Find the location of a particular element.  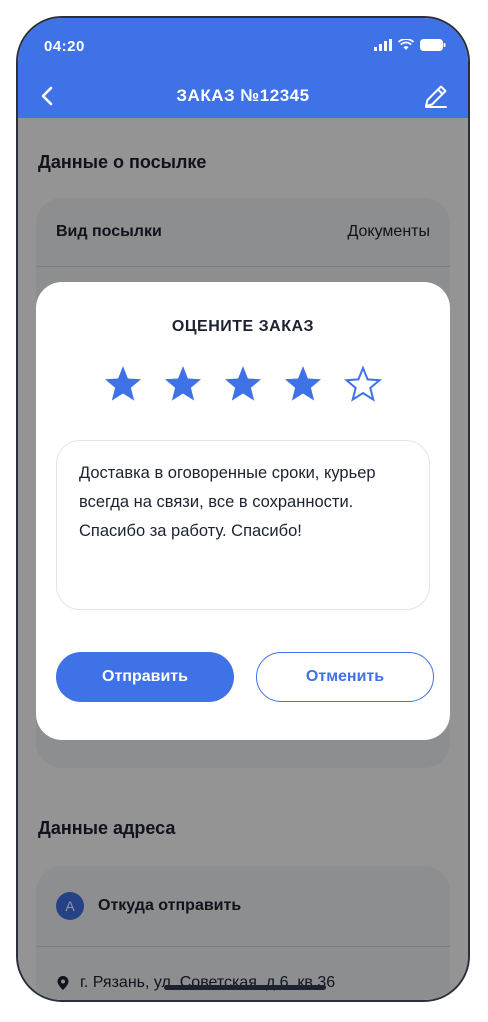

battery-icon is located at coordinates (433, 45).